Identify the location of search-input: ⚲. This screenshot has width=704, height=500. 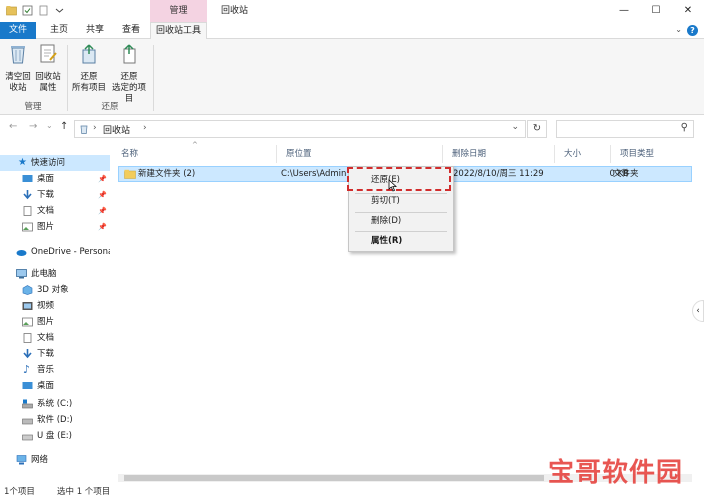
(625, 129).